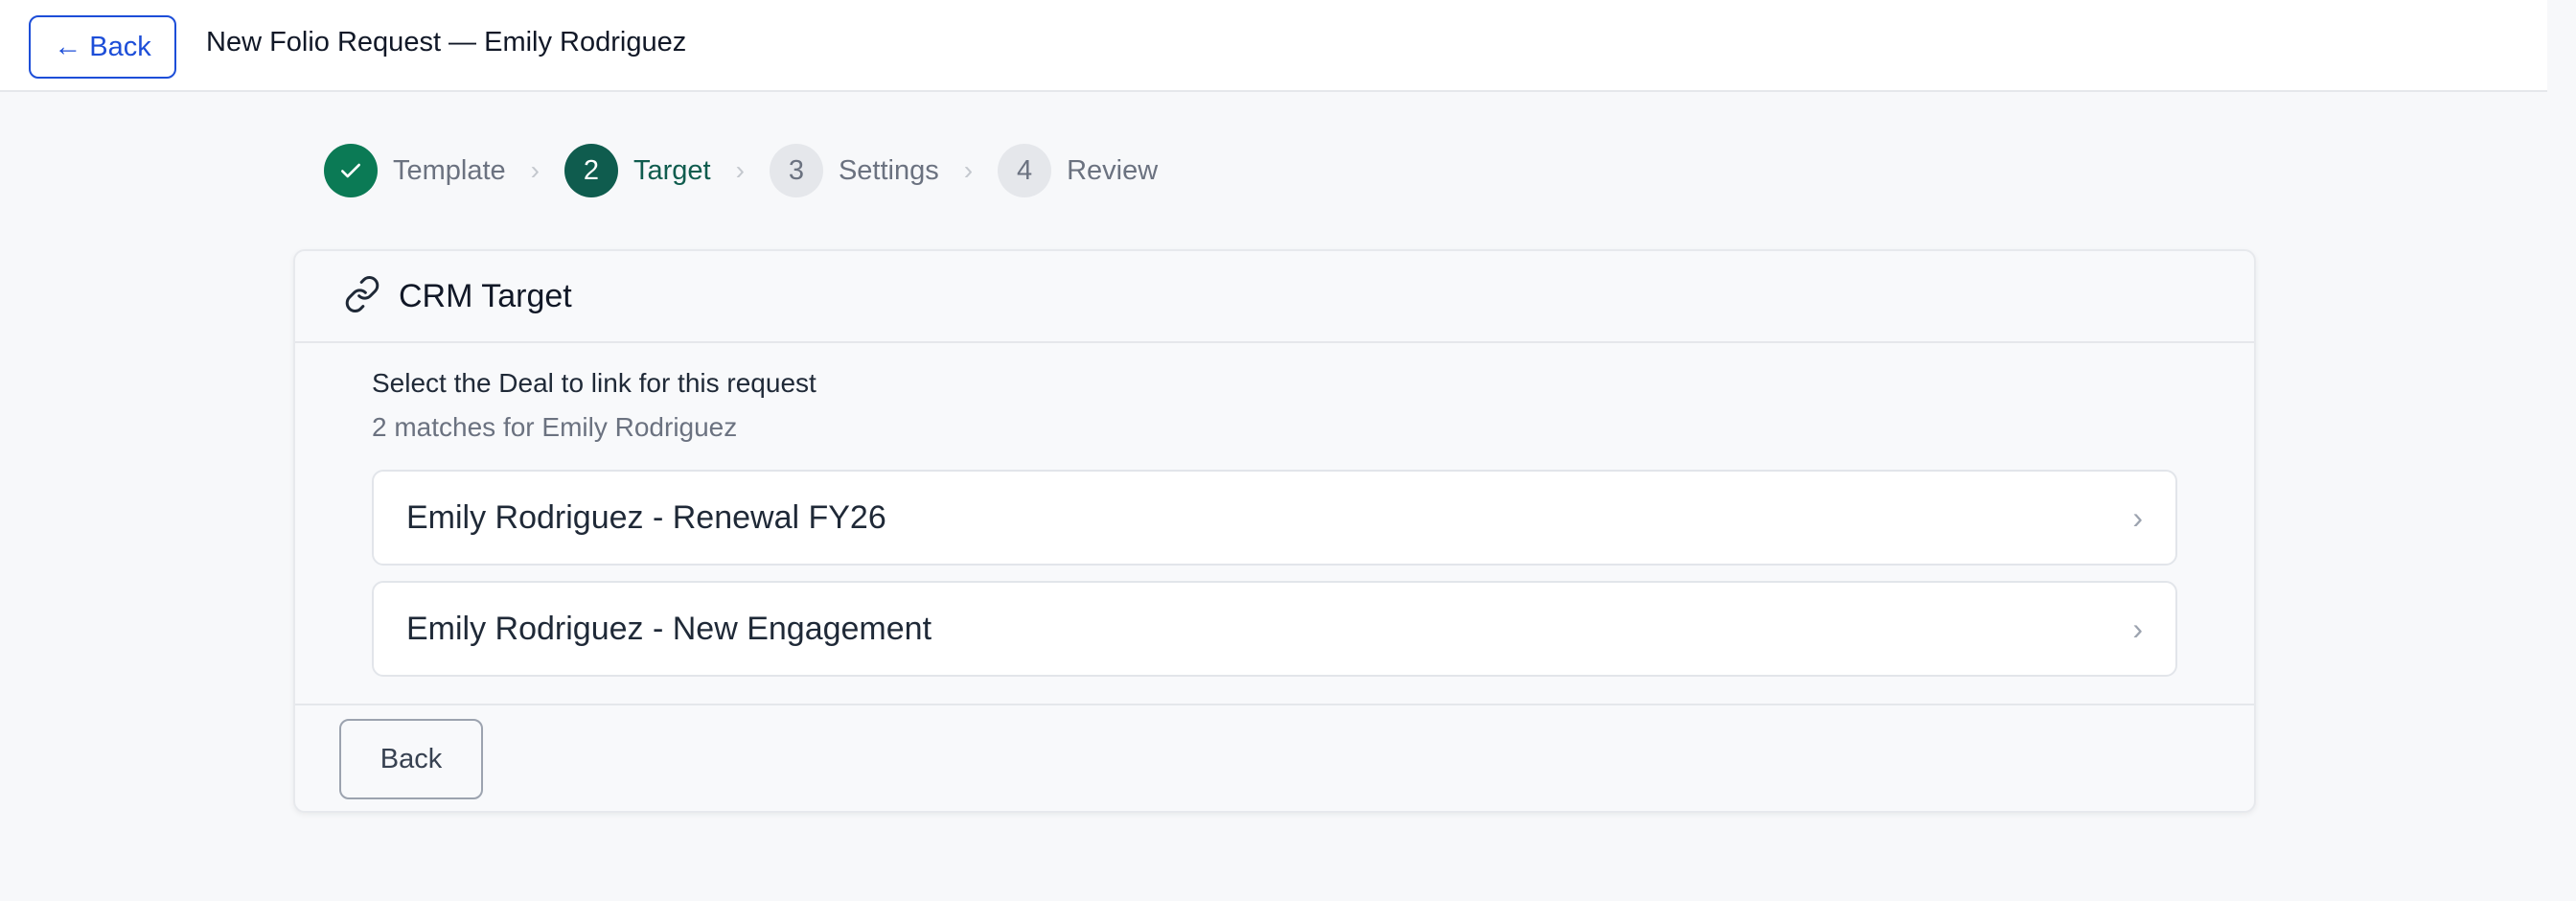 This screenshot has width=2576, height=901. Describe the element at coordinates (1025, 170) in the screenshot. I see `step-number: 4` at that location.